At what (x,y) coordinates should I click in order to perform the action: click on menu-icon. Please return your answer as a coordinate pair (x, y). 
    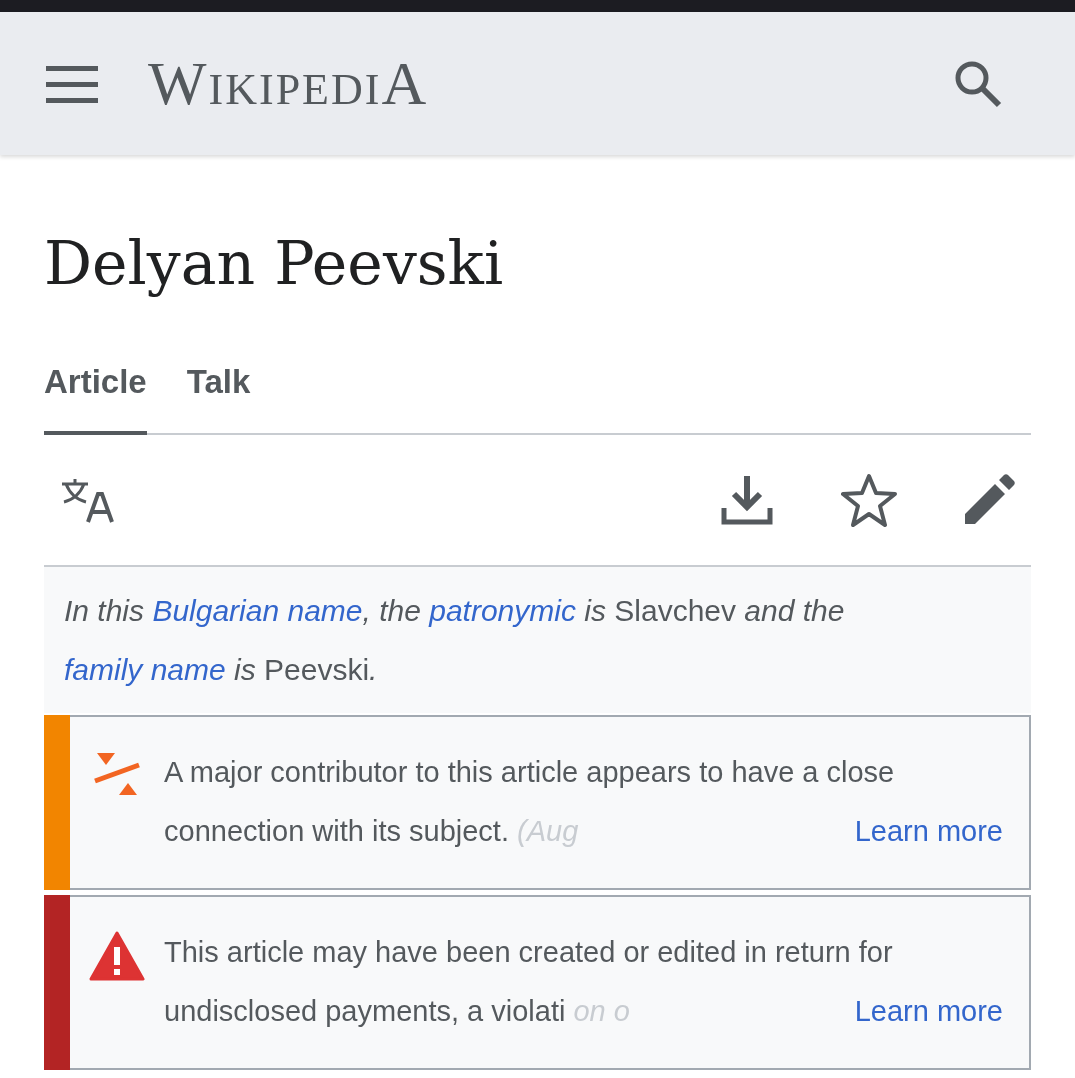
    Looking at the image, I should click on (72, 83).